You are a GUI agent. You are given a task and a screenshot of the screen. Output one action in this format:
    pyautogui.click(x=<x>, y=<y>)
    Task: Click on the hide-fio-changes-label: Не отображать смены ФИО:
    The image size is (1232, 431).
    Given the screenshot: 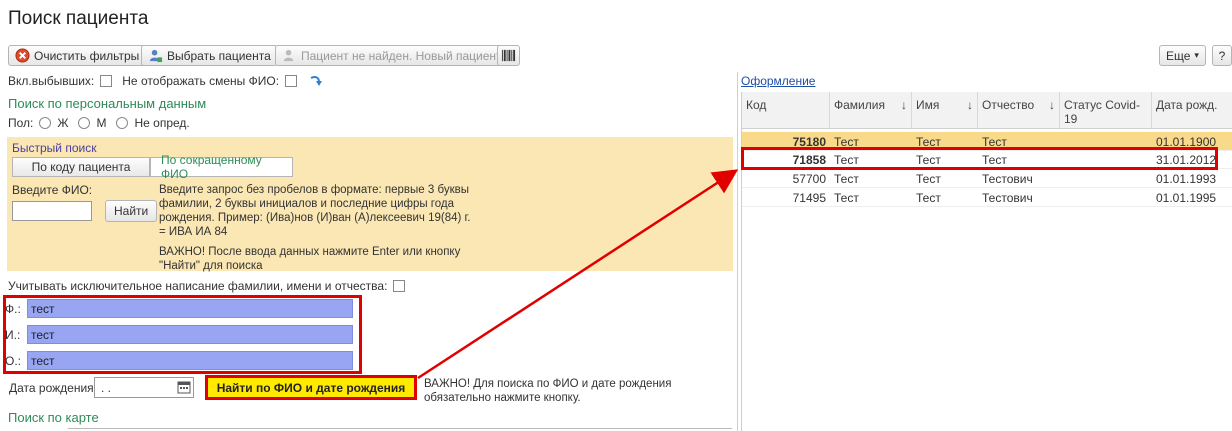 What is the action you would take?
    pyautogui.click(x=201, y=81)
    